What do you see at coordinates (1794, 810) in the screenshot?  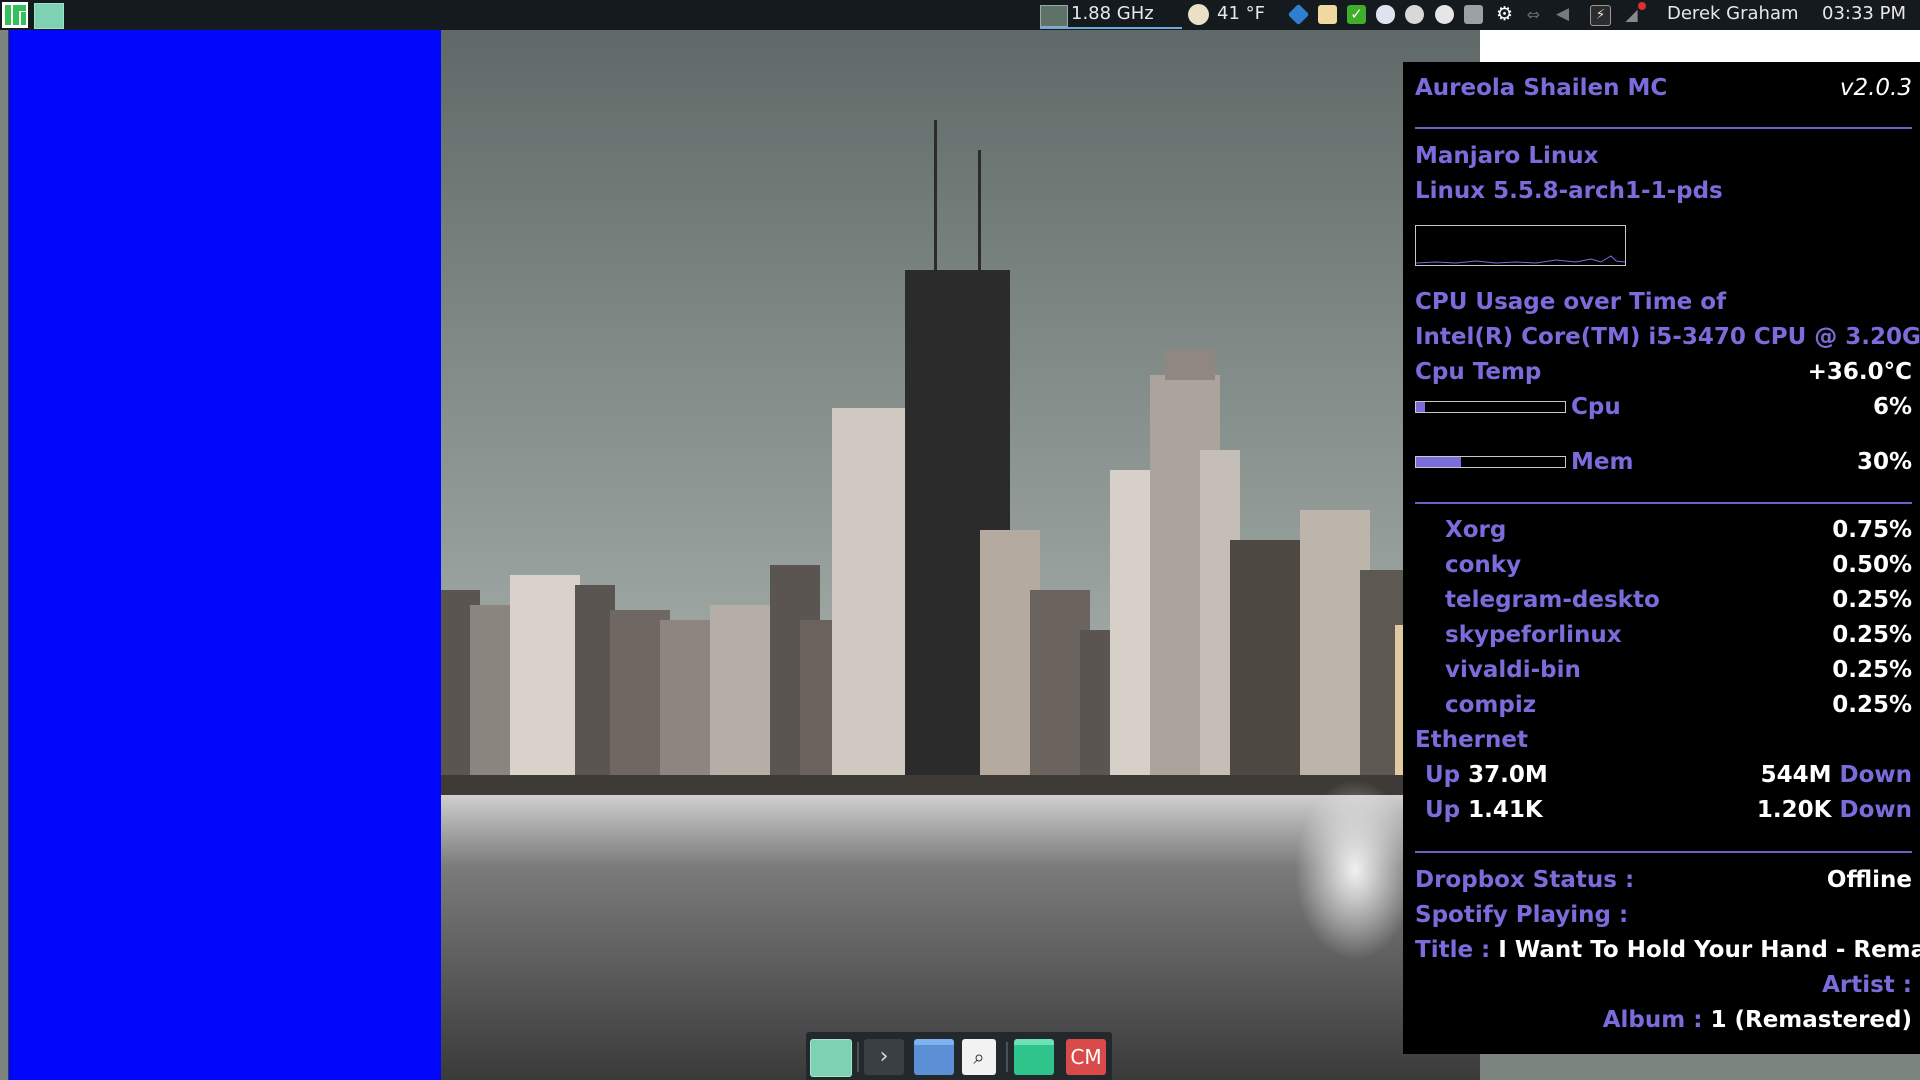 I see `down-value: 1.20K` at bounding box center [1794, 810].